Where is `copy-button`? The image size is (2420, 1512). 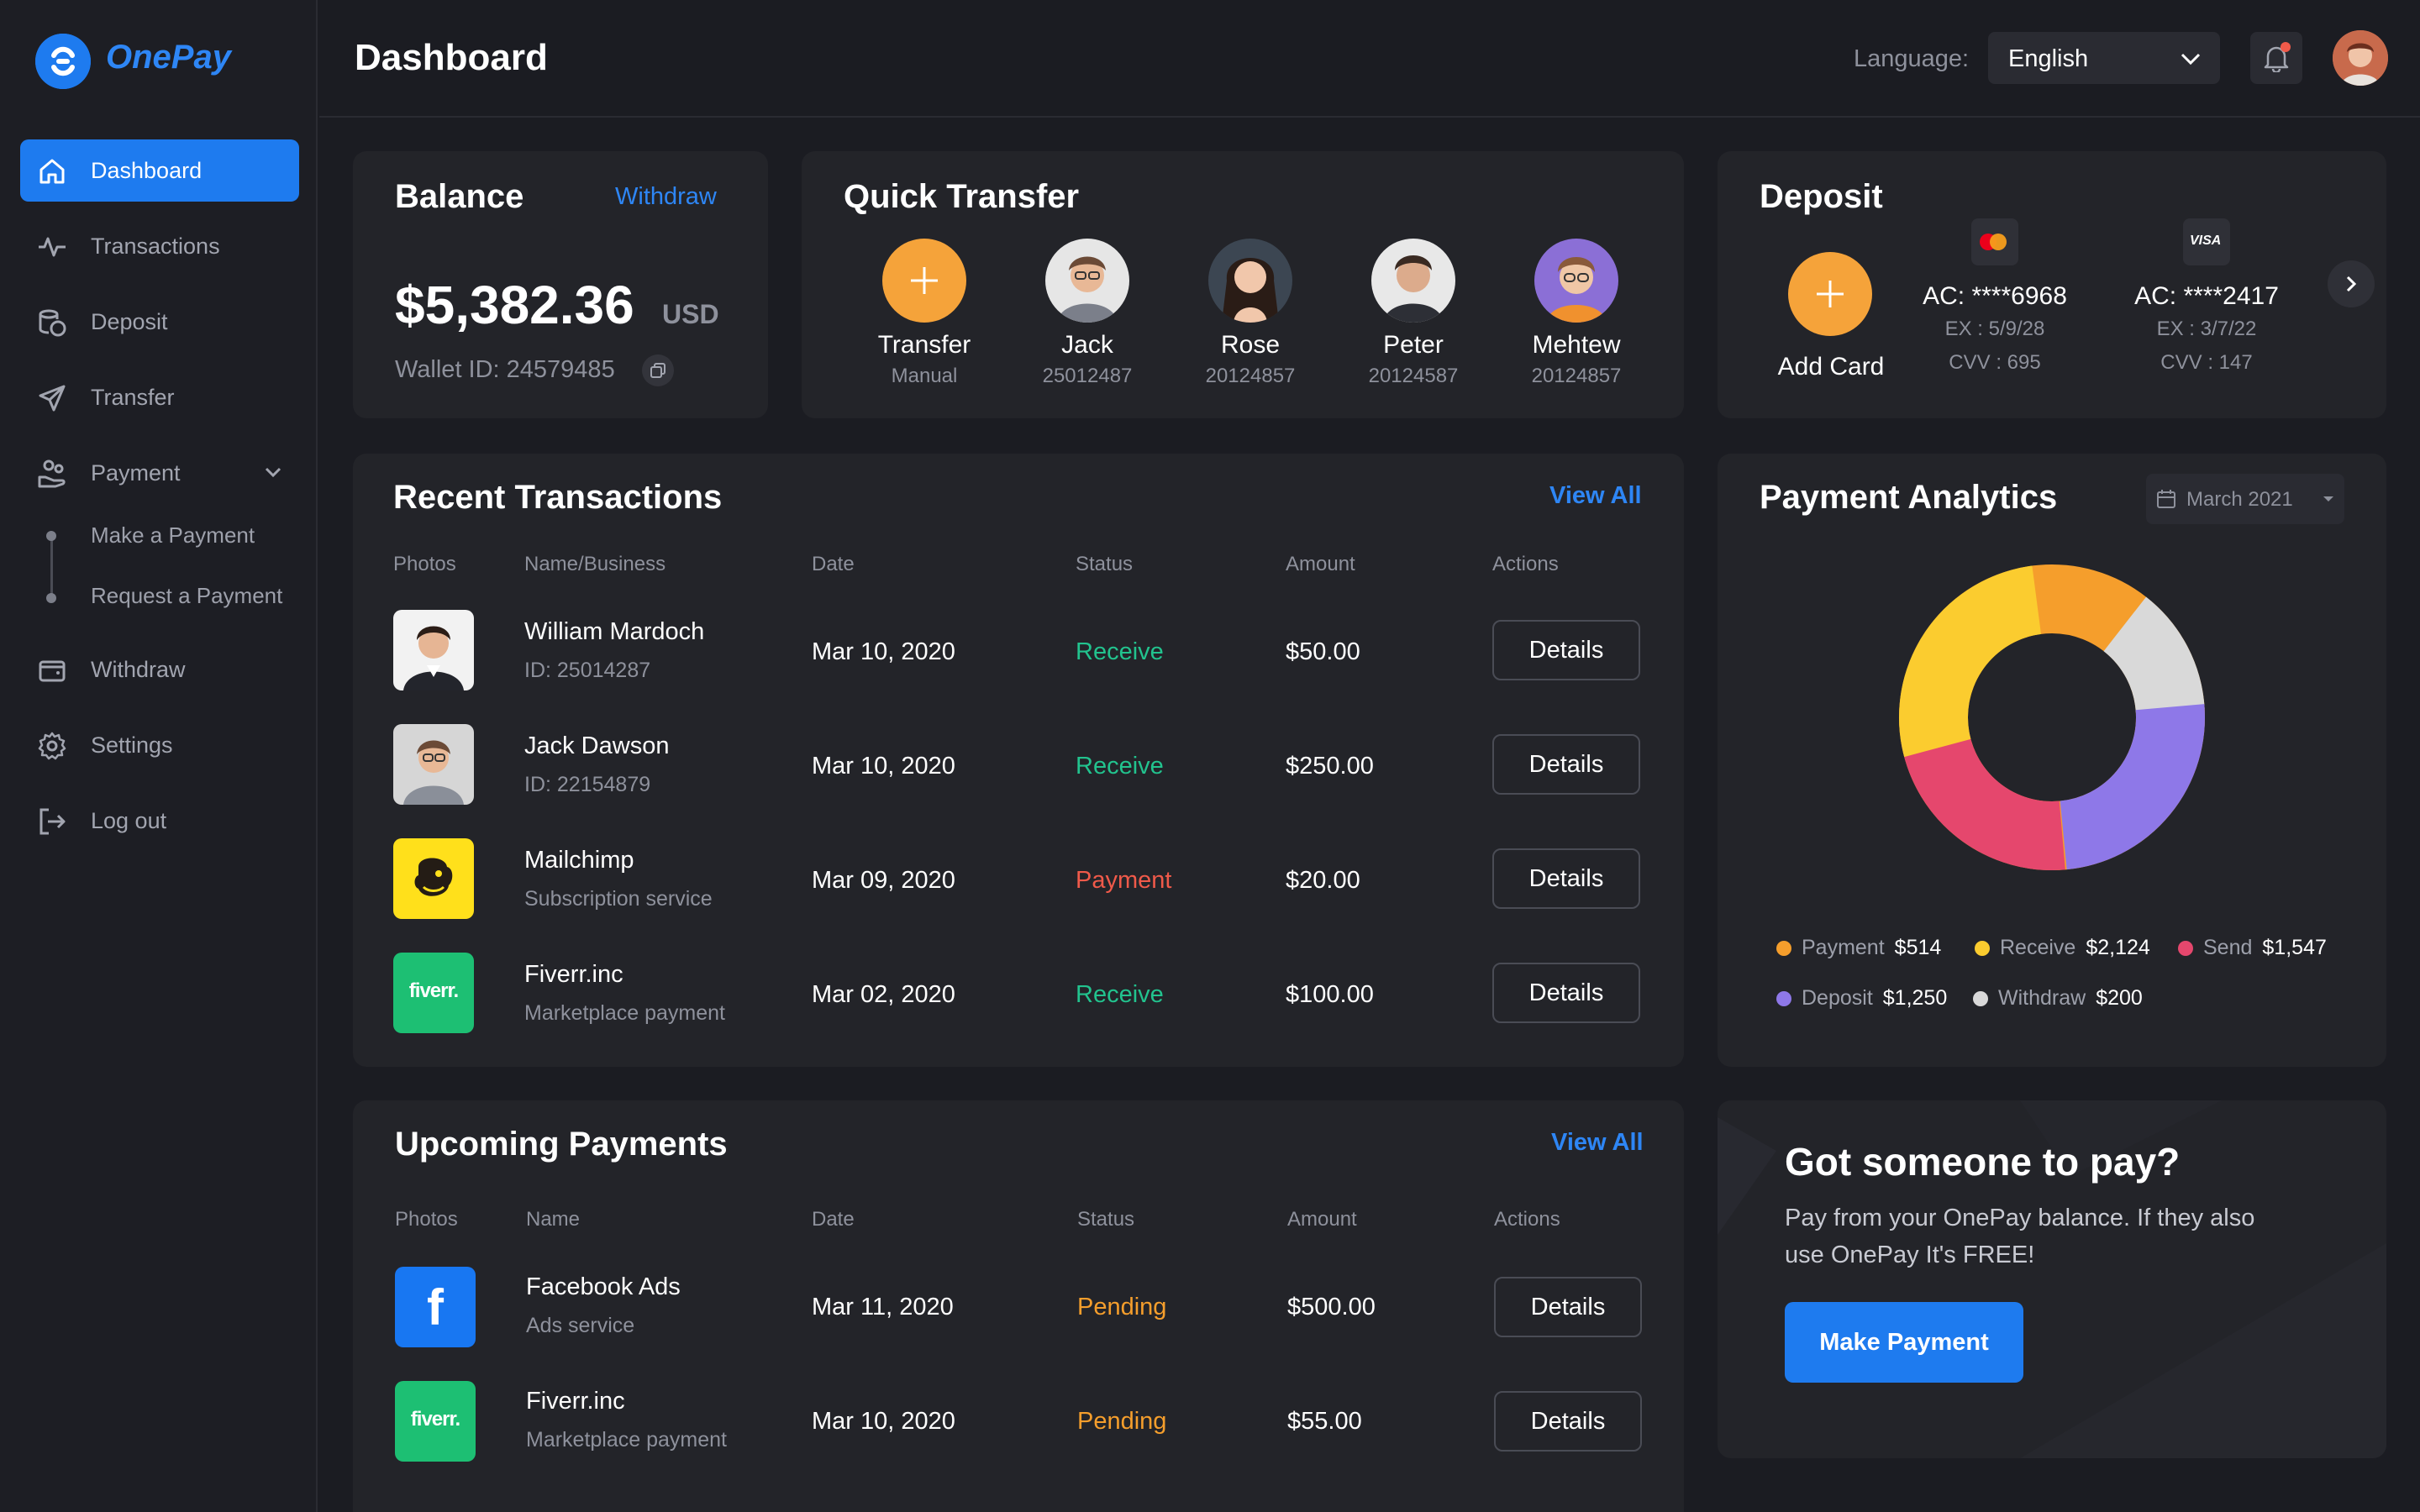
copy-button is located at coordinates (658, 370).